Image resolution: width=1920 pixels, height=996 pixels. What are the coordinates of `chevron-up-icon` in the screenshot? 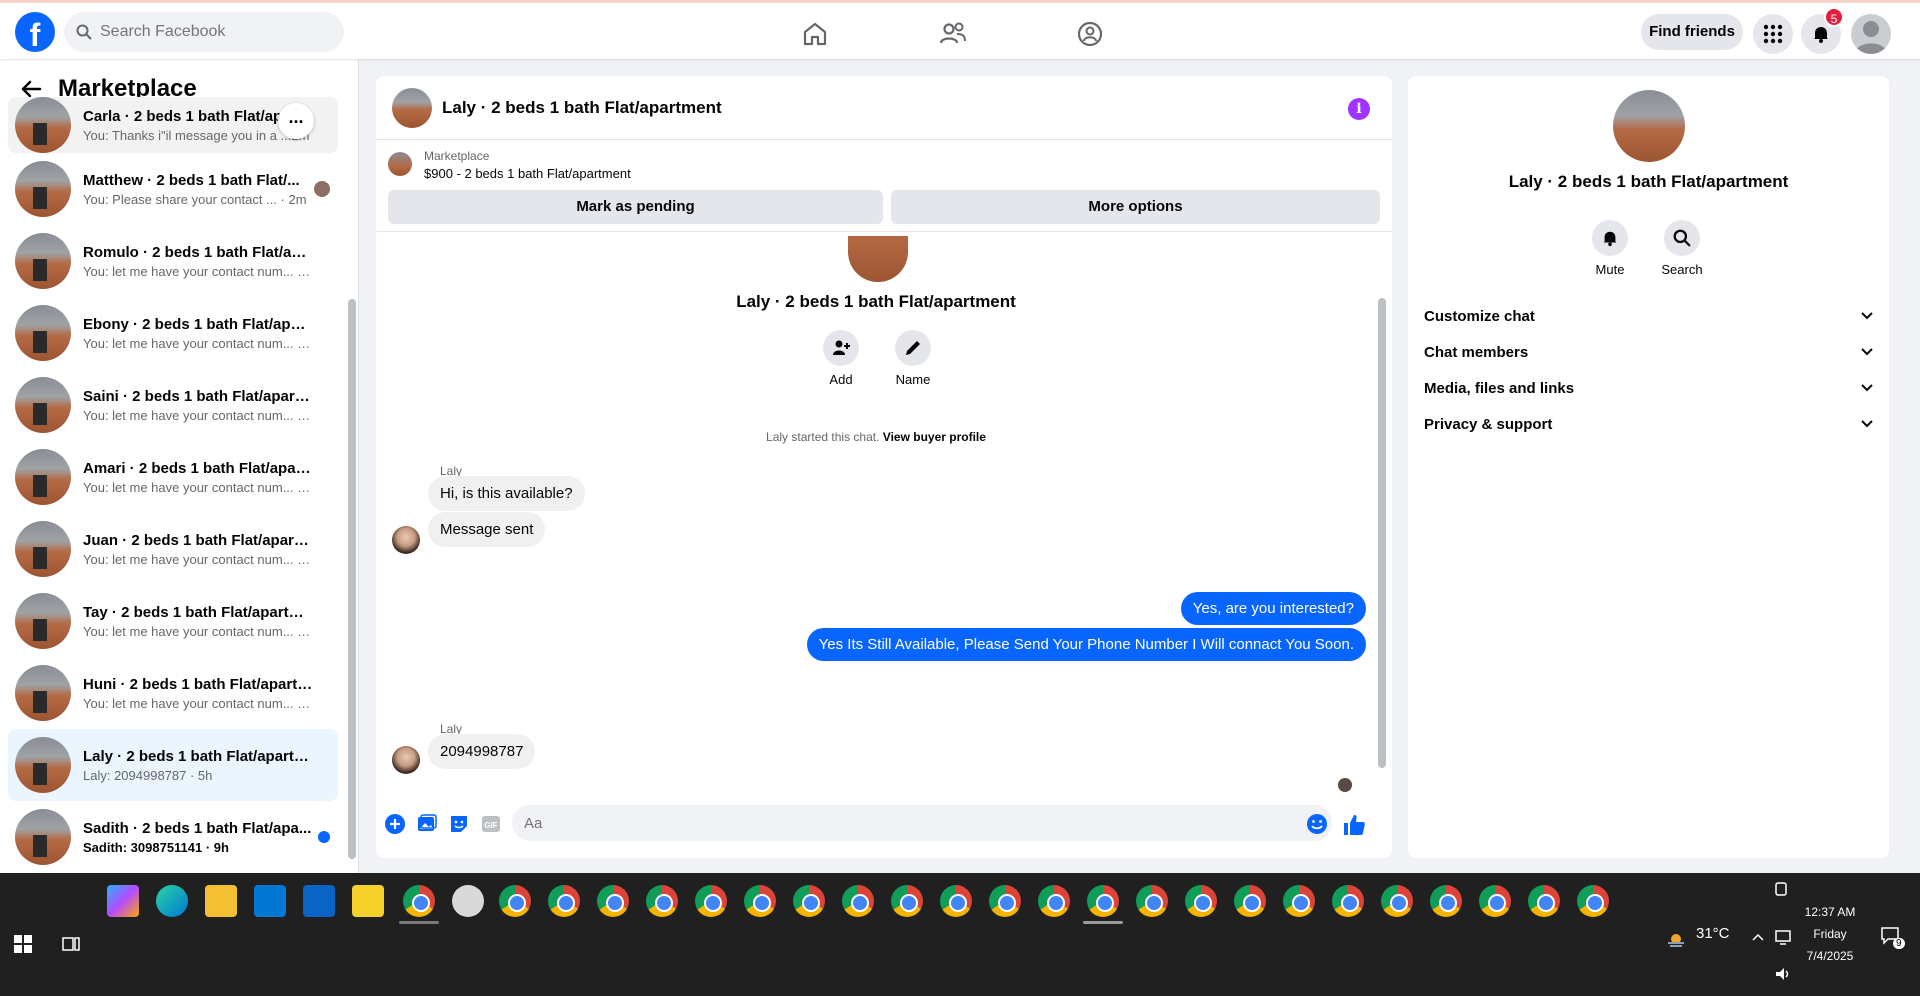 It's located at (1758, 937).